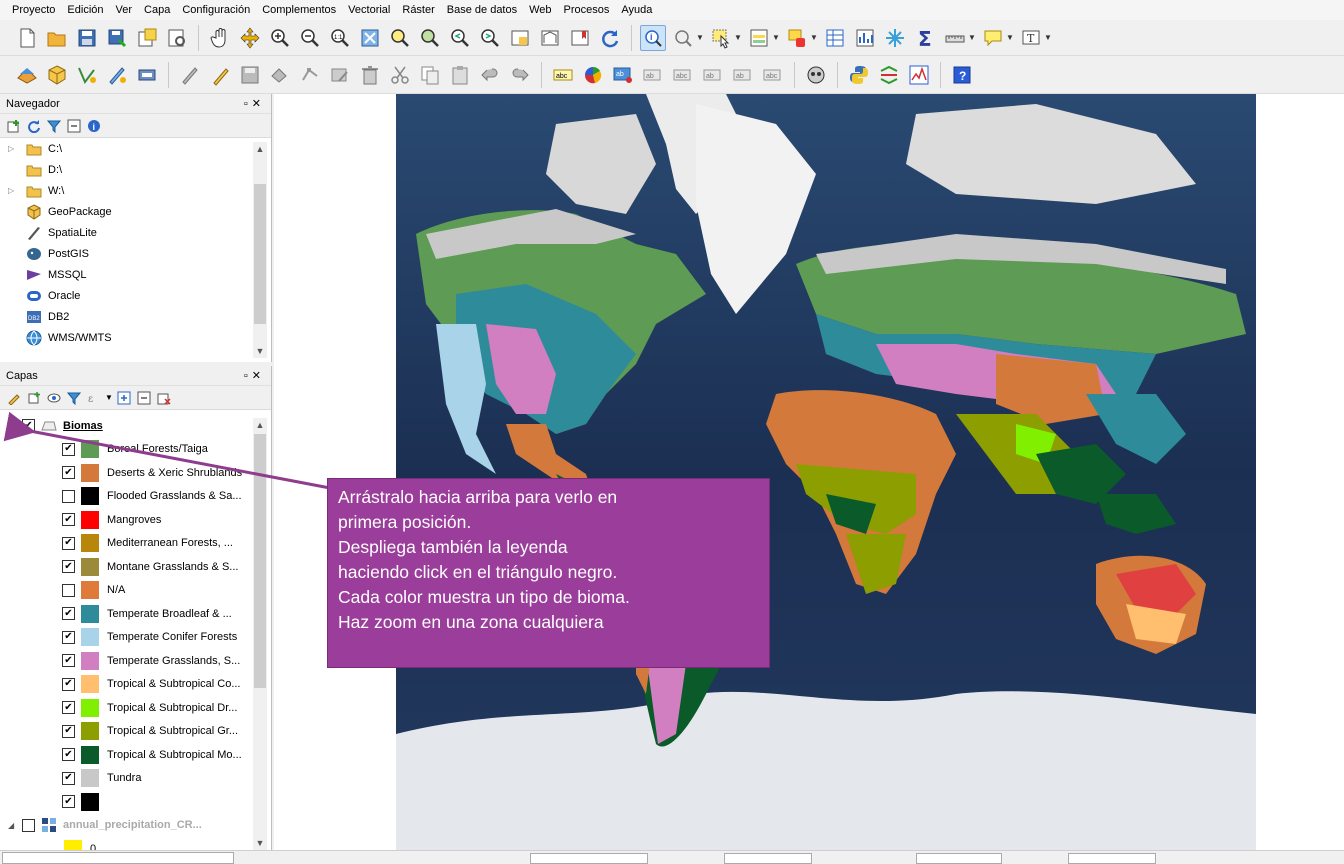 The width and height of the screenshot is (1344, 864). I want to click on show-hide-labels-icon: abc, so click(683, 75).